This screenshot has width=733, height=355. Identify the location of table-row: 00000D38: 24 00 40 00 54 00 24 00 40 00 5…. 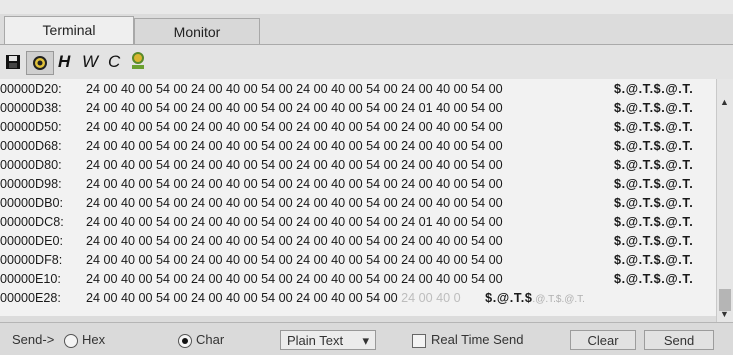
(346, 108).